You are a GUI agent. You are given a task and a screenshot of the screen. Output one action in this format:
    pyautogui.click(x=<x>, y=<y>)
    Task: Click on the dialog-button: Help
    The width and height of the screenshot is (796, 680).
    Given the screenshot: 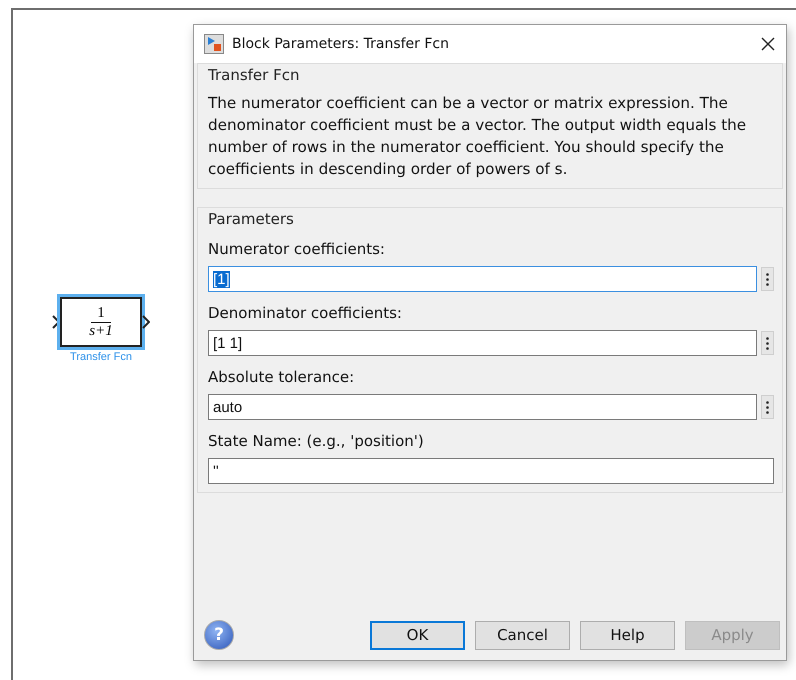 What is the action you would take?
    pyautogui.click(x=627, y=635)
    